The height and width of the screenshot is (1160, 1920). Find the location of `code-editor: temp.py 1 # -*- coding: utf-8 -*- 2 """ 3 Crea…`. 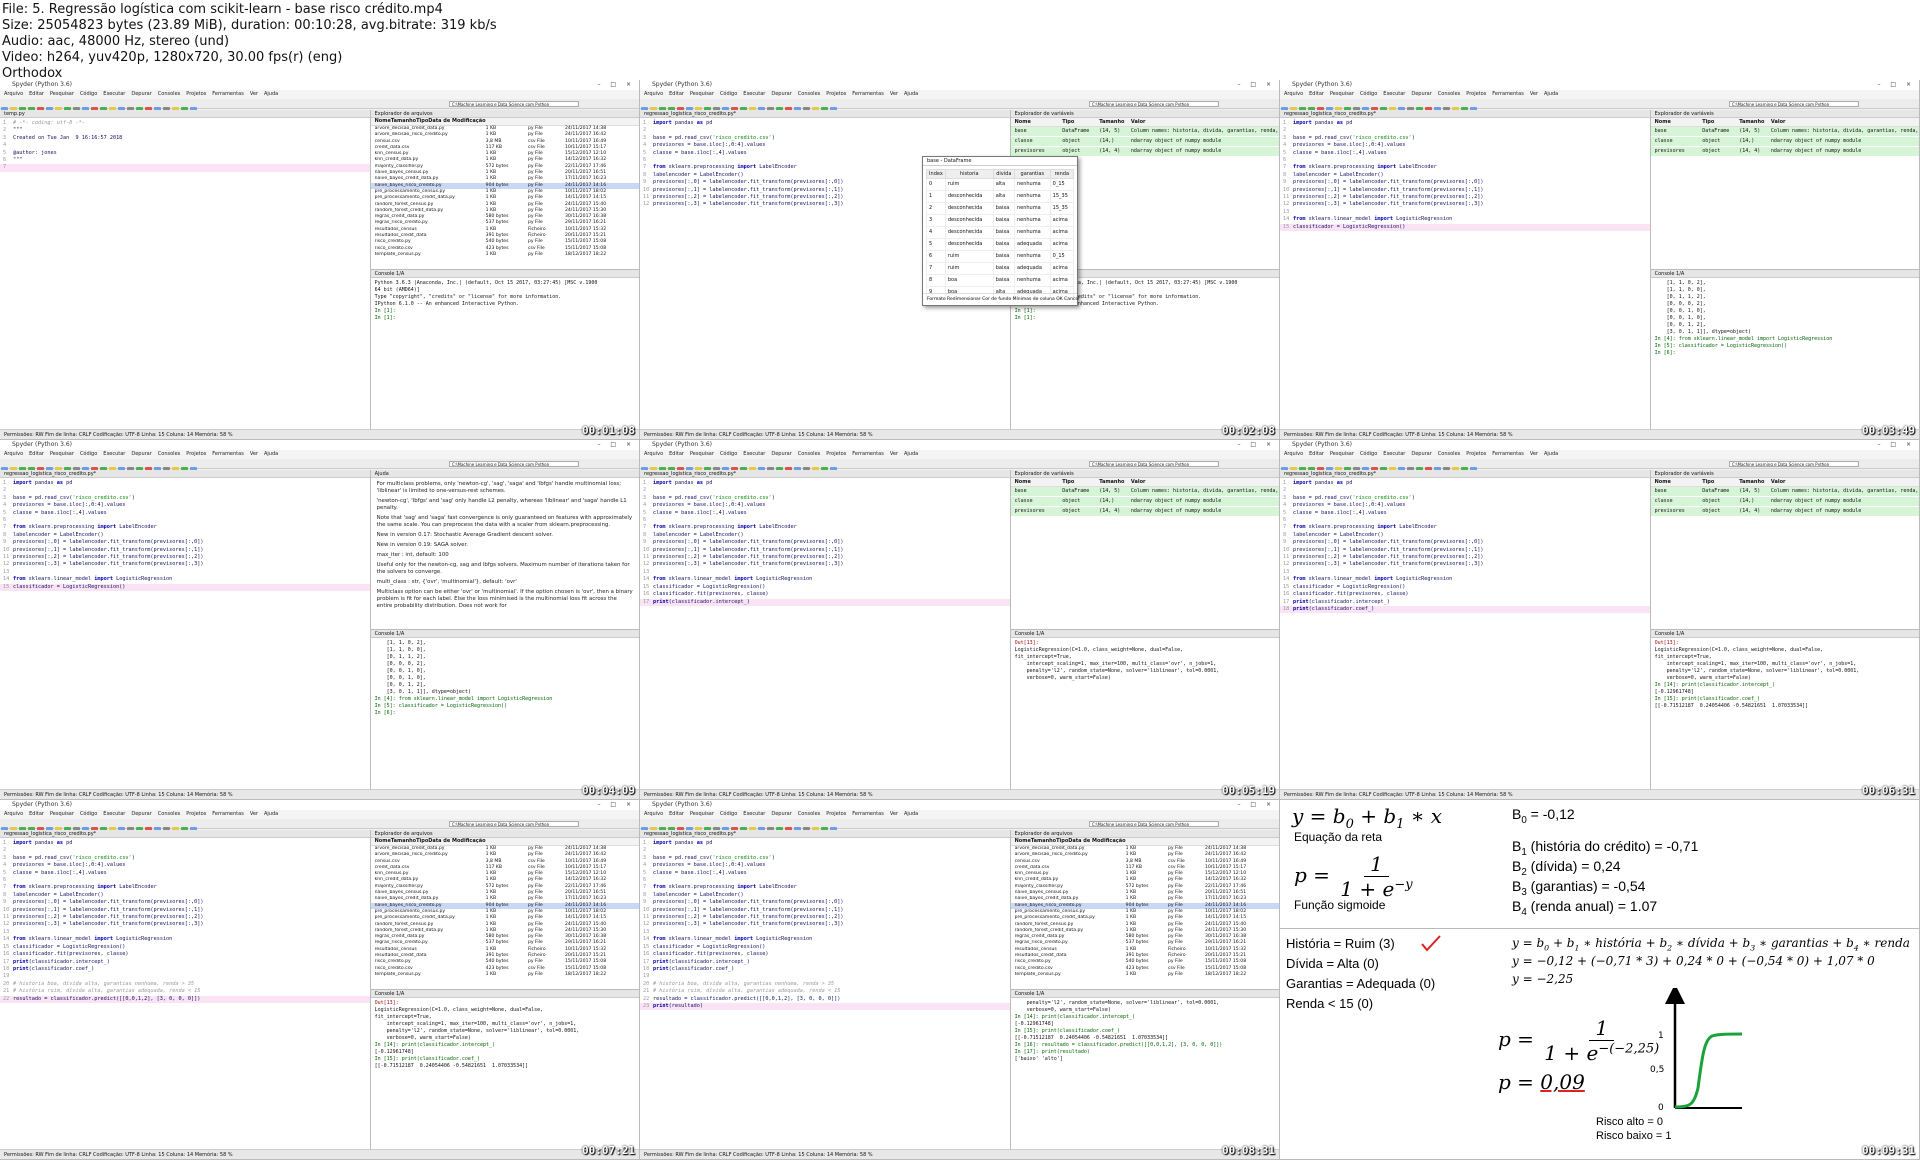

code-editor: temp.py 1 # -*- coding: utf-8 -*- 2 """ 3 Crea… is located at coordinates (185, 269).